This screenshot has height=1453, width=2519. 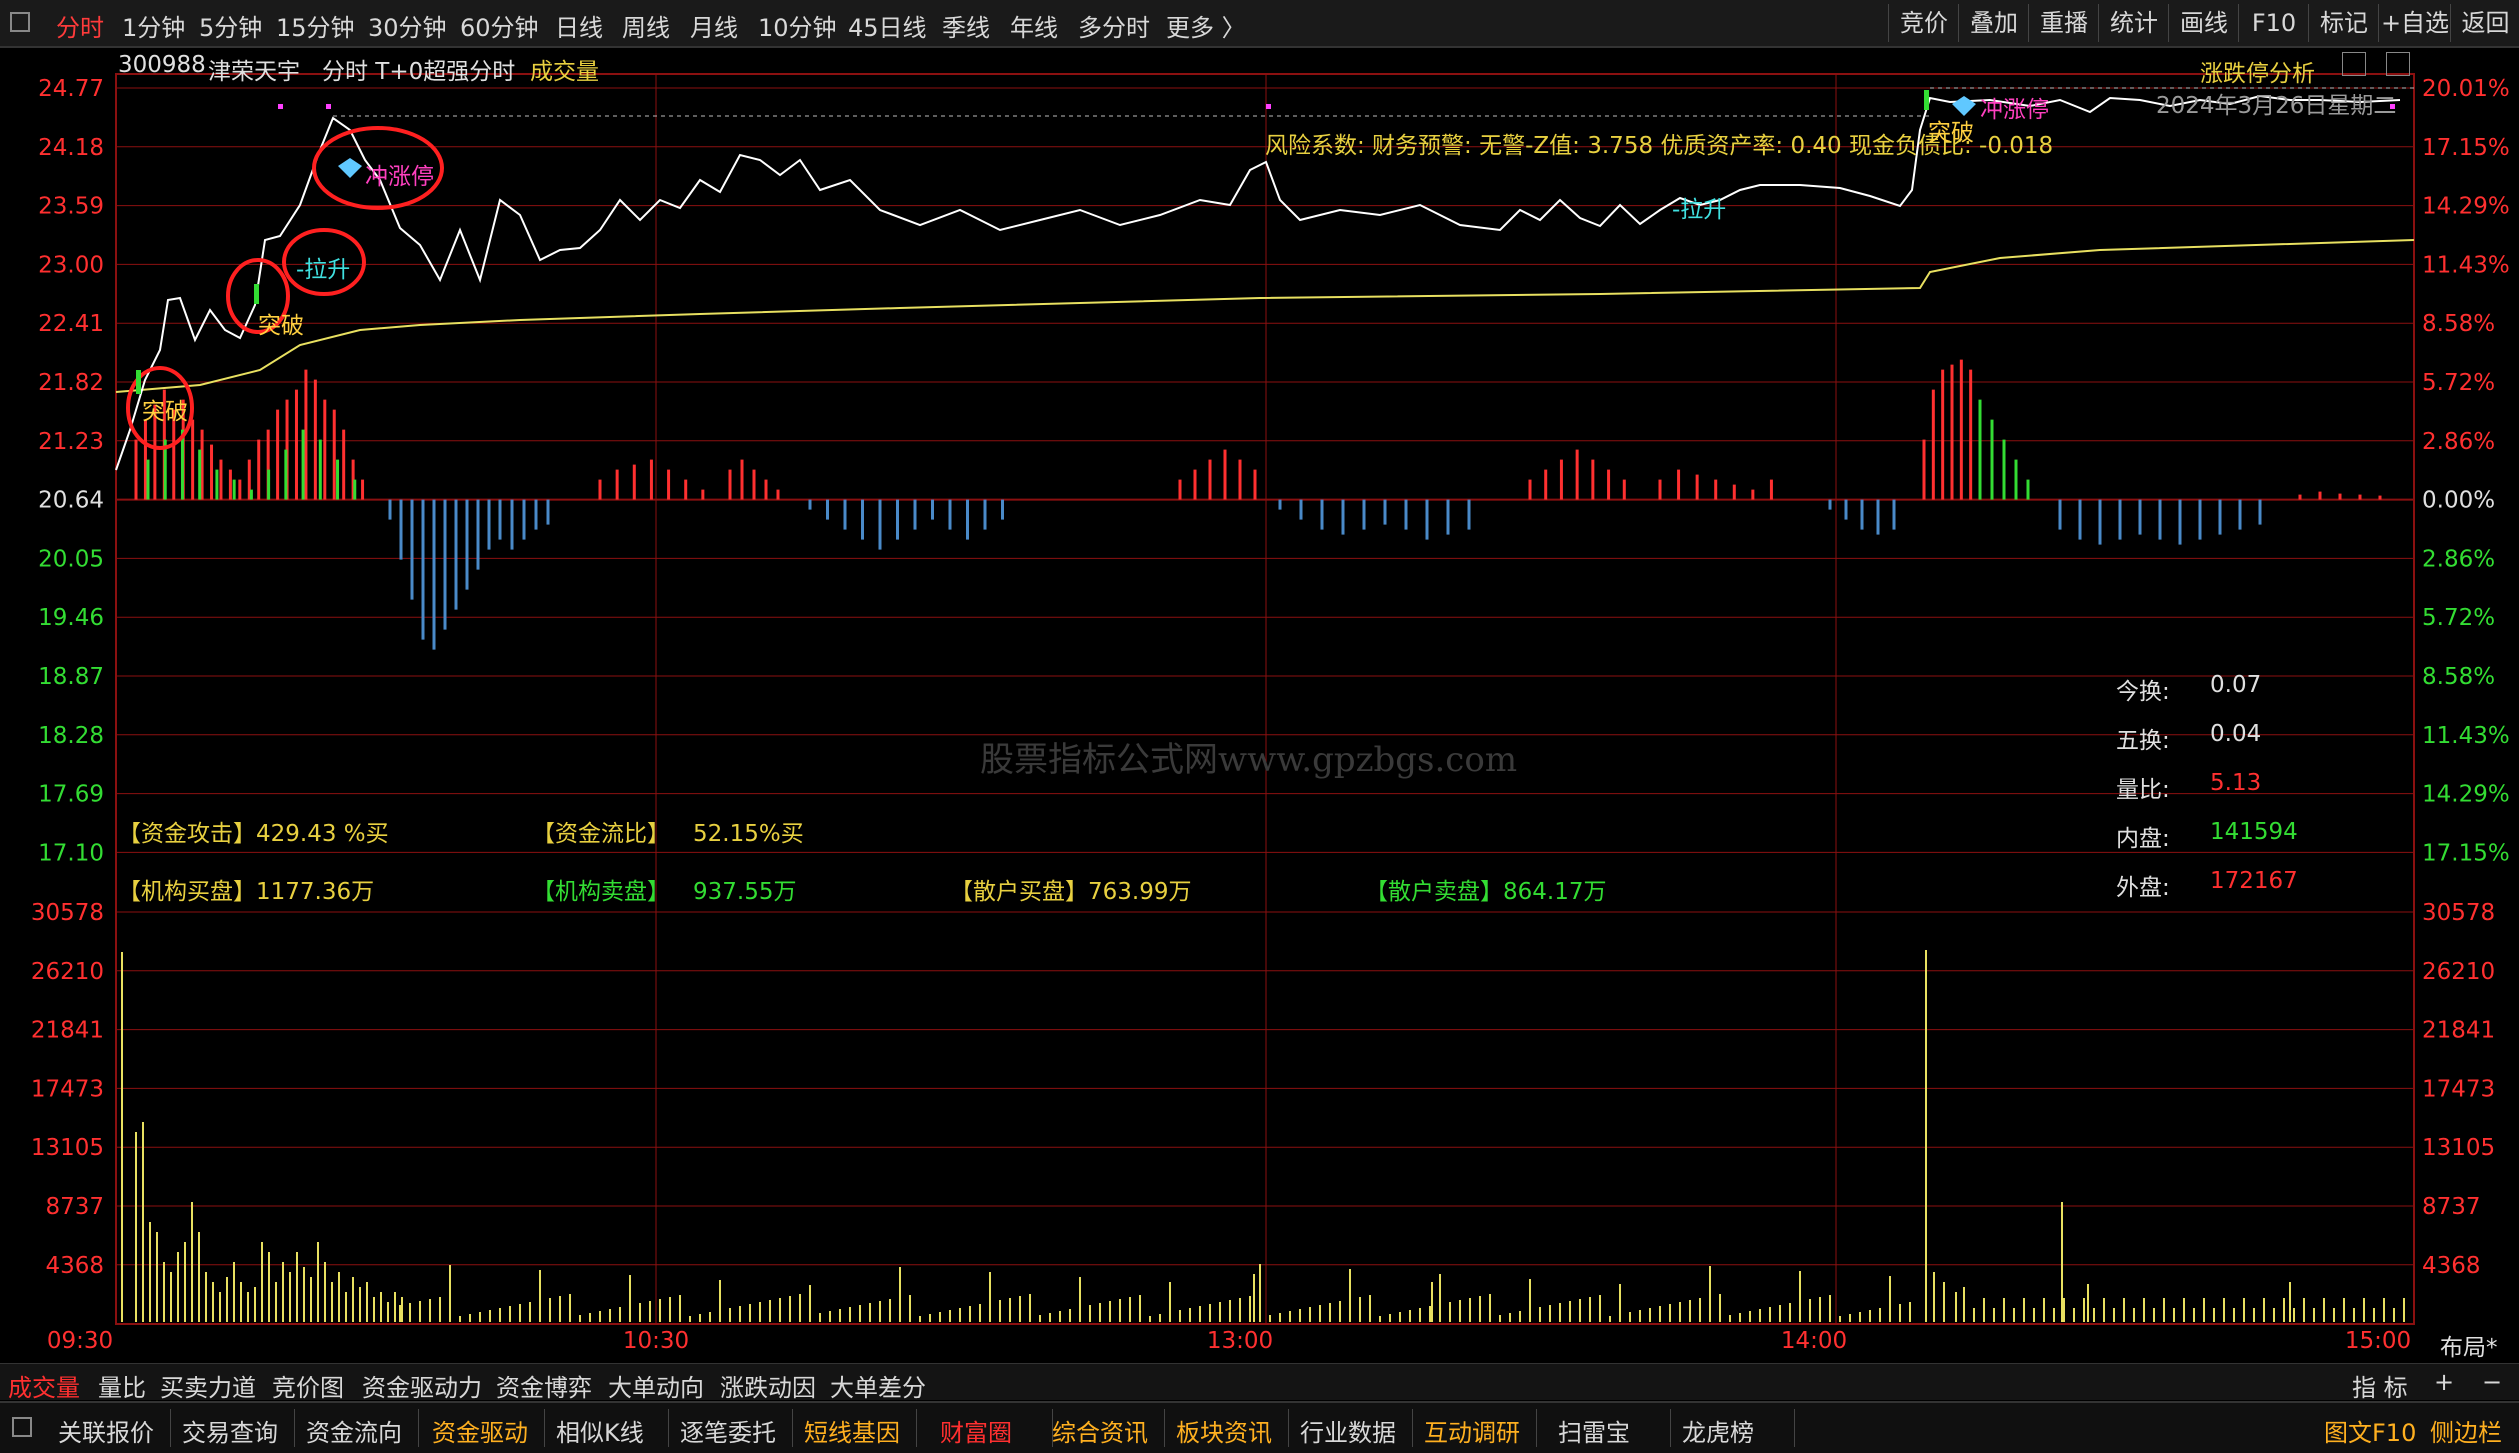 I want to click on toolbar-button: F10, so click(x=2273, y=23).